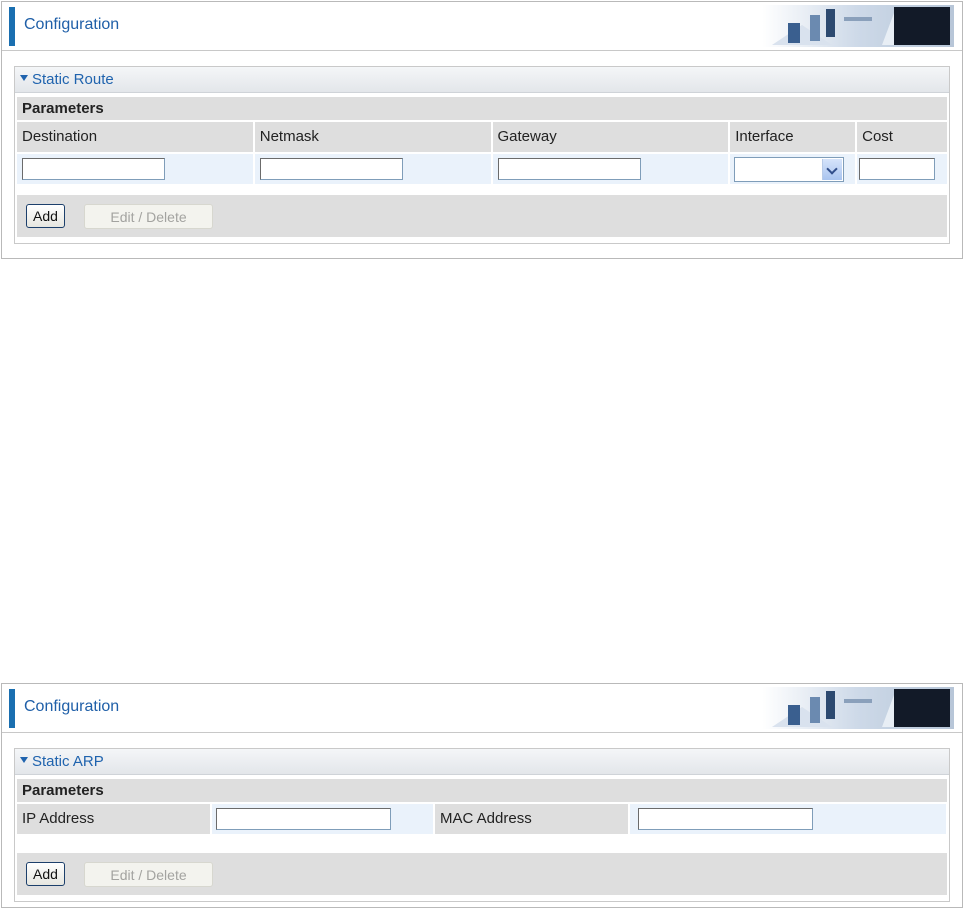  I want to click on section-header: Static ARP, so click(482, 762).